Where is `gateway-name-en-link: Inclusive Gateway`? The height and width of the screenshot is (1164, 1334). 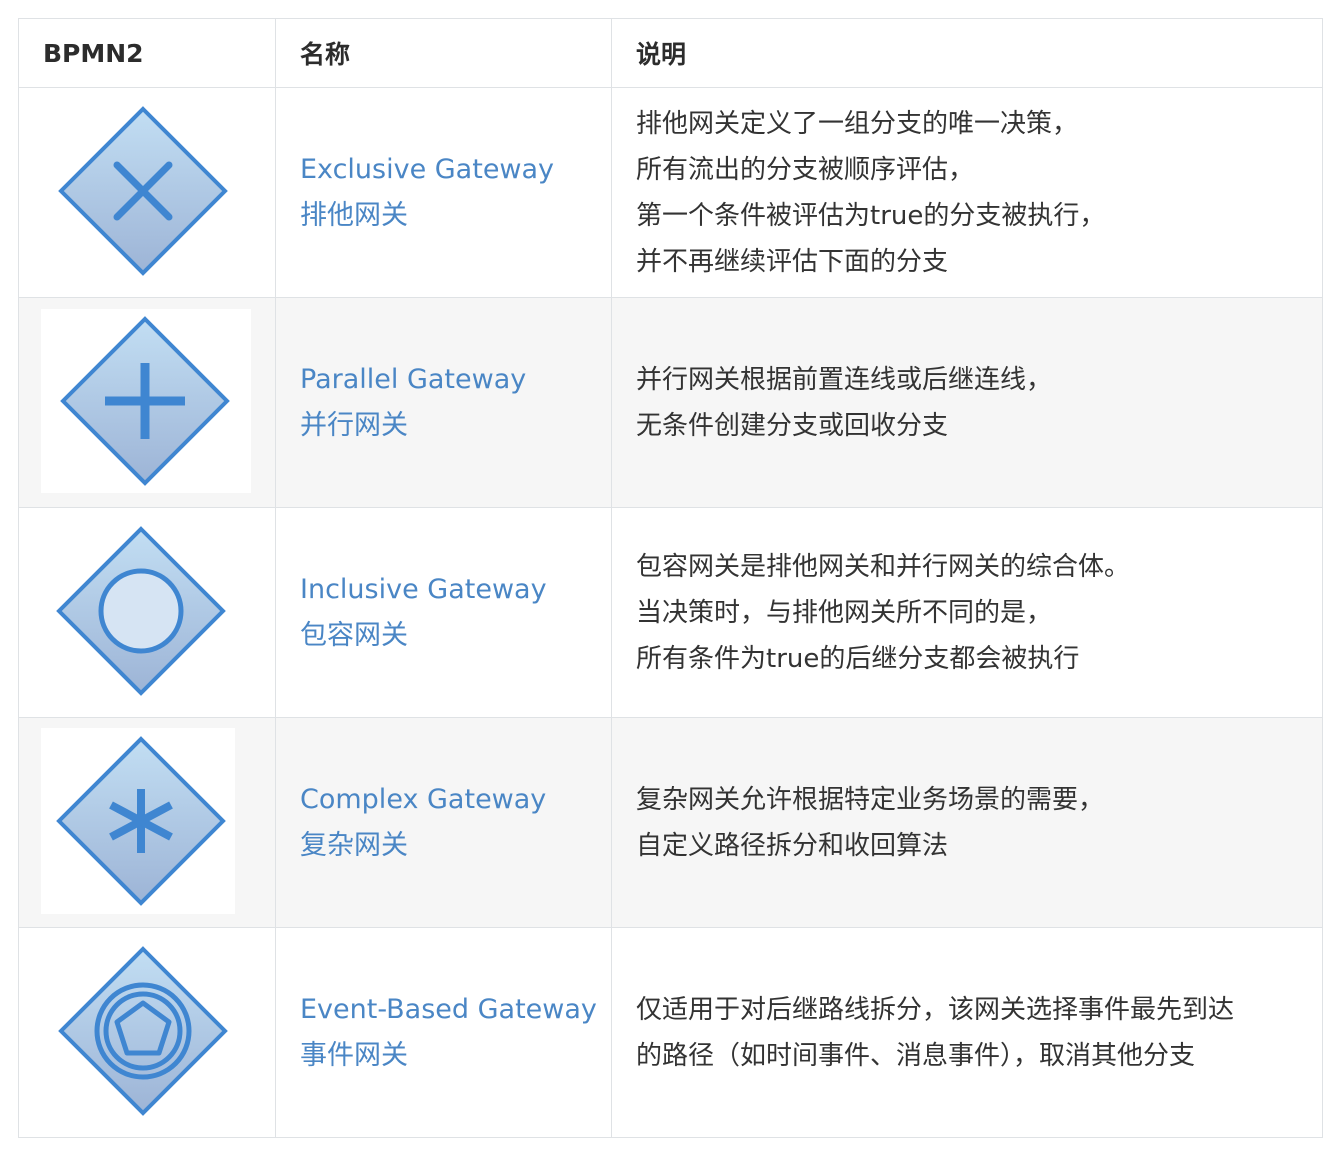 gateway-name-en-link: Inclusive Gateway is located at coordinates (455, 590).